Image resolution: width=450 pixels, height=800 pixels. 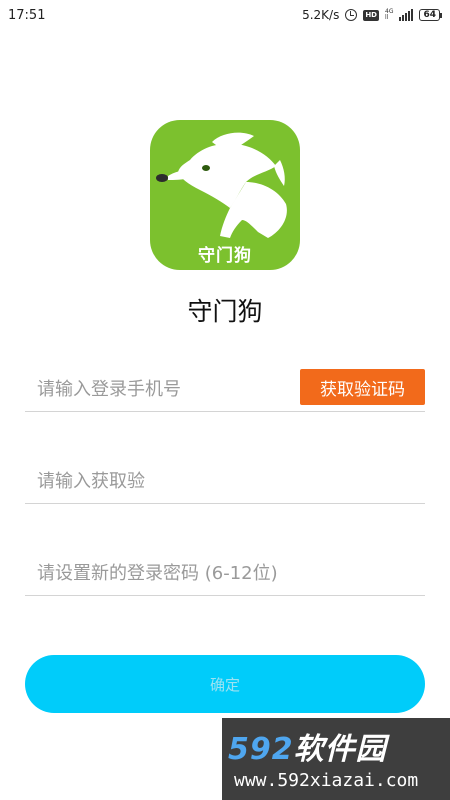 I want to click on status-bar: 17:51 5.2K/s HD 4G ll 64, so click(x=225, y=15).